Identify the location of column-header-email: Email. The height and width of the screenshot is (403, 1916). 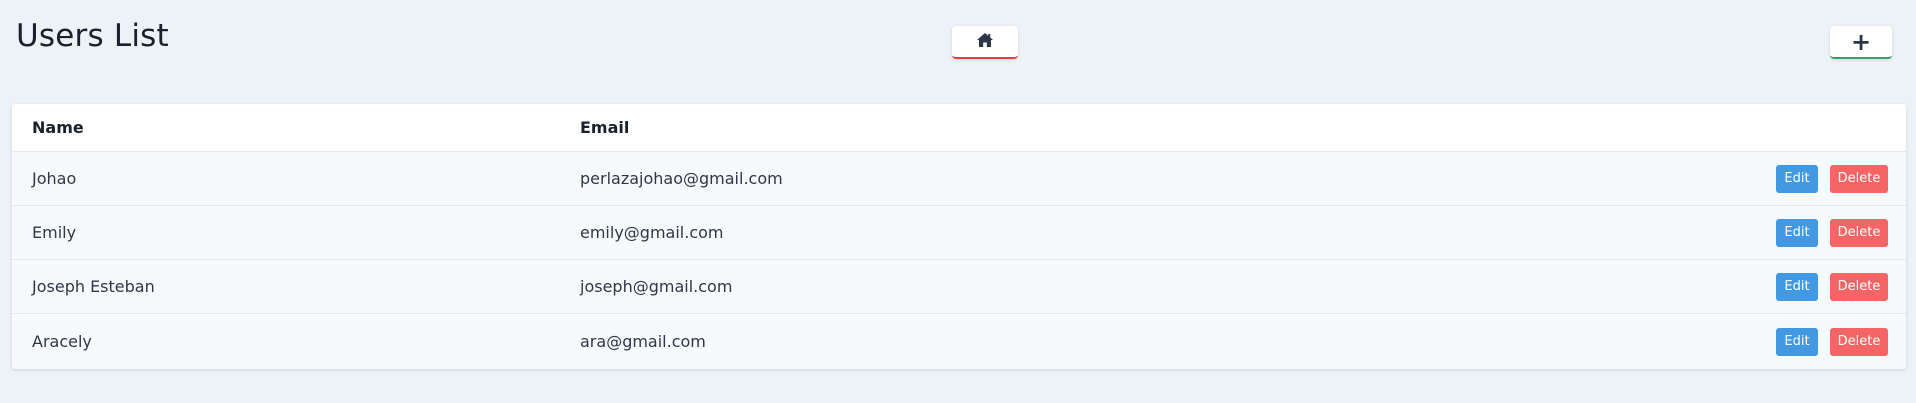
(605, 127).